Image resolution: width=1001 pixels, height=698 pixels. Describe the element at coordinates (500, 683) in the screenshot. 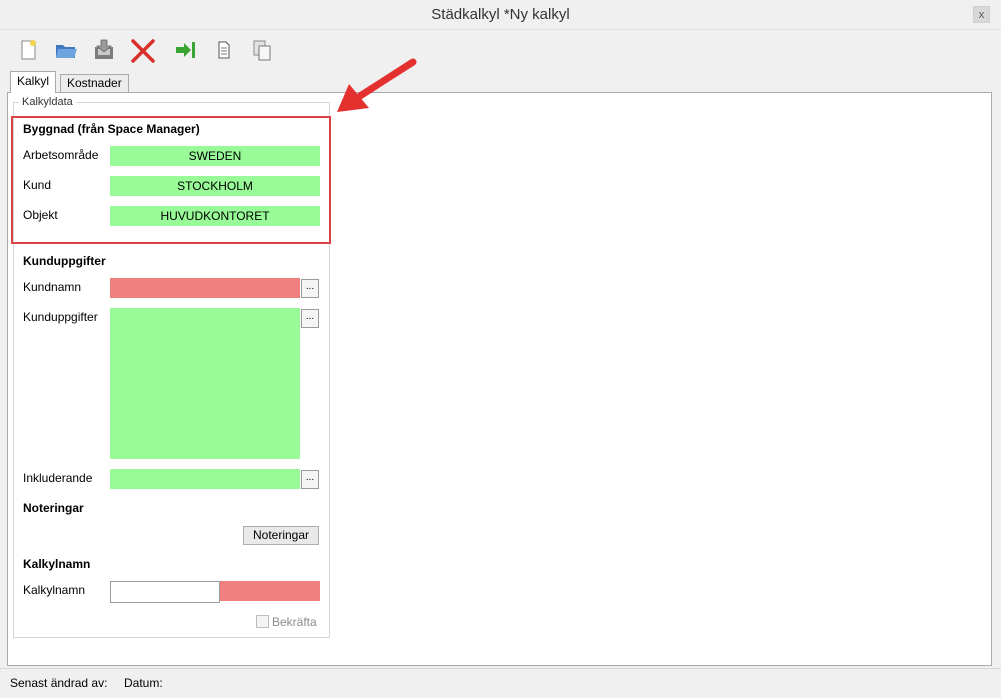

I see `status-bar: Senast ändrad av: Datum:` at that location.